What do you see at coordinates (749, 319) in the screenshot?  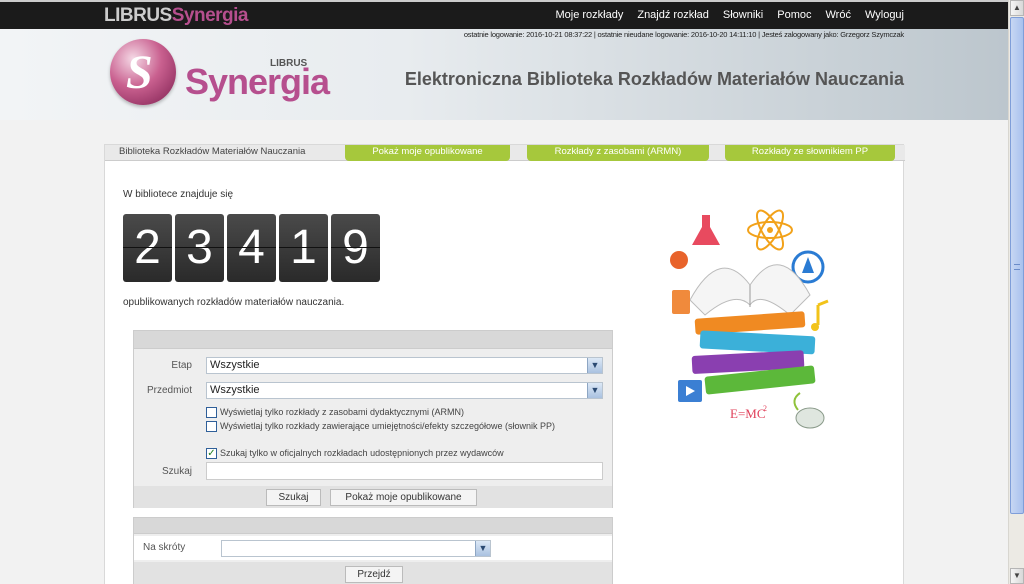 I see `books-stack-icon: E=MC 2` at bounding box center [749, 319].